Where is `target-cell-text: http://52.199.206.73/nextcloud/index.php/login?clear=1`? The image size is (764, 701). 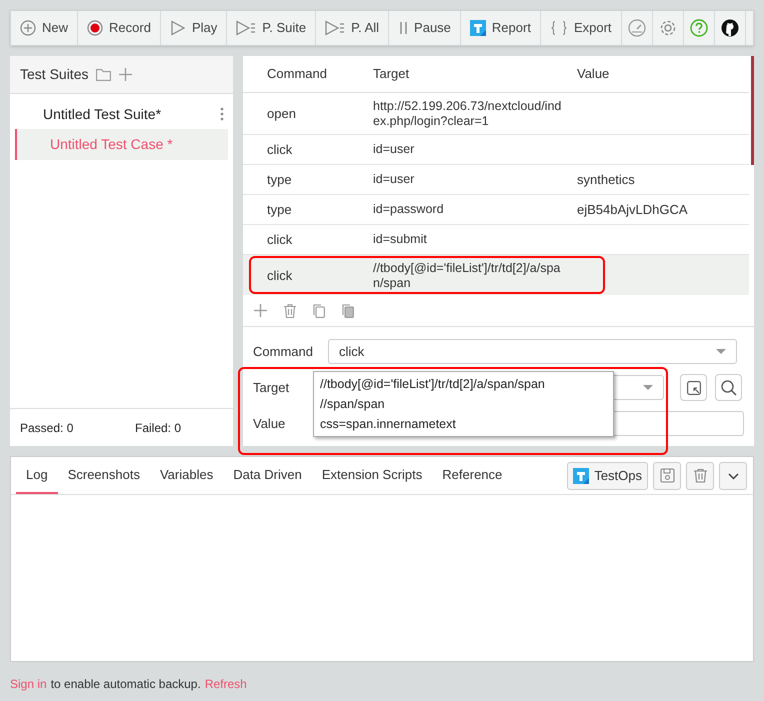 target-cell-text: http://52.199.206.73/nextcloud/index.php/login?clear=1 is located at coordinates (467, 113).